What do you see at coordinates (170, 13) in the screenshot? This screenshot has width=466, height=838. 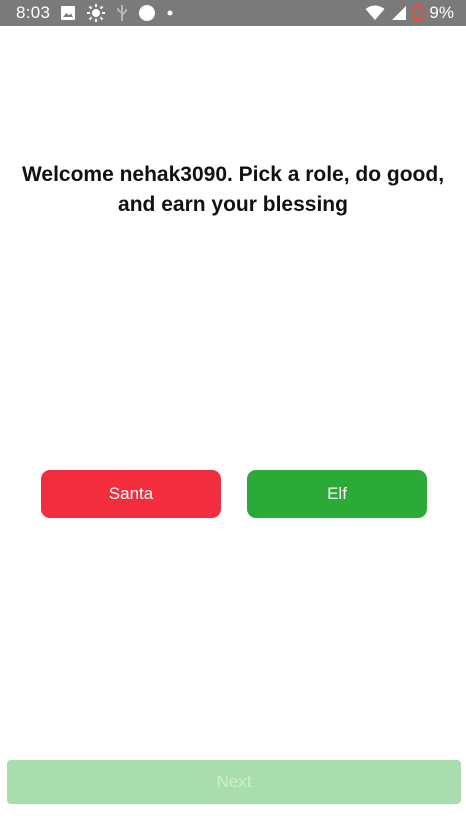 I see `dot-icon` at bounding box center [170, 13].